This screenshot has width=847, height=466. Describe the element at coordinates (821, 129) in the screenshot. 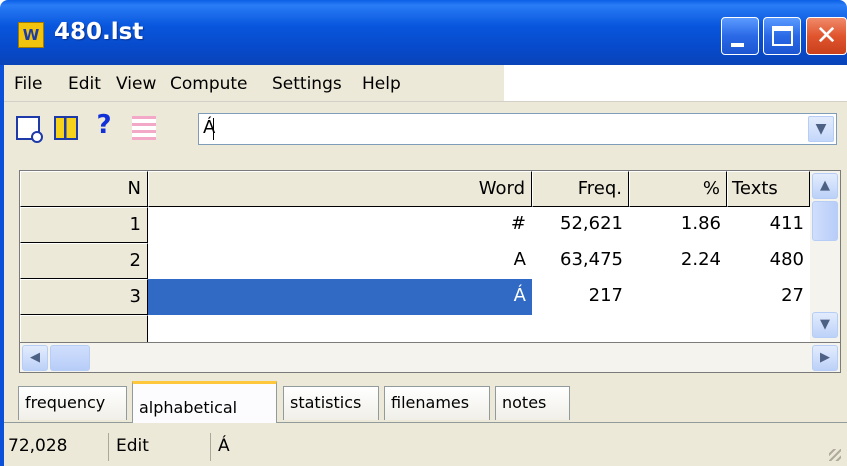

I see `chevron-down-icon: ▼` at that location.